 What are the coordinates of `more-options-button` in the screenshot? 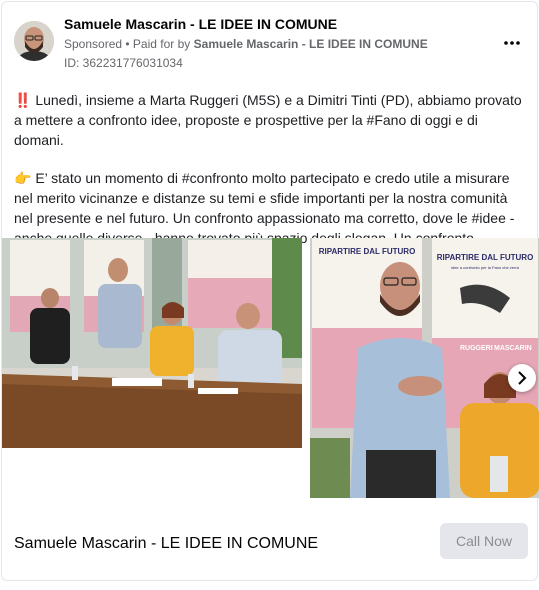 It's located at (512, 42).